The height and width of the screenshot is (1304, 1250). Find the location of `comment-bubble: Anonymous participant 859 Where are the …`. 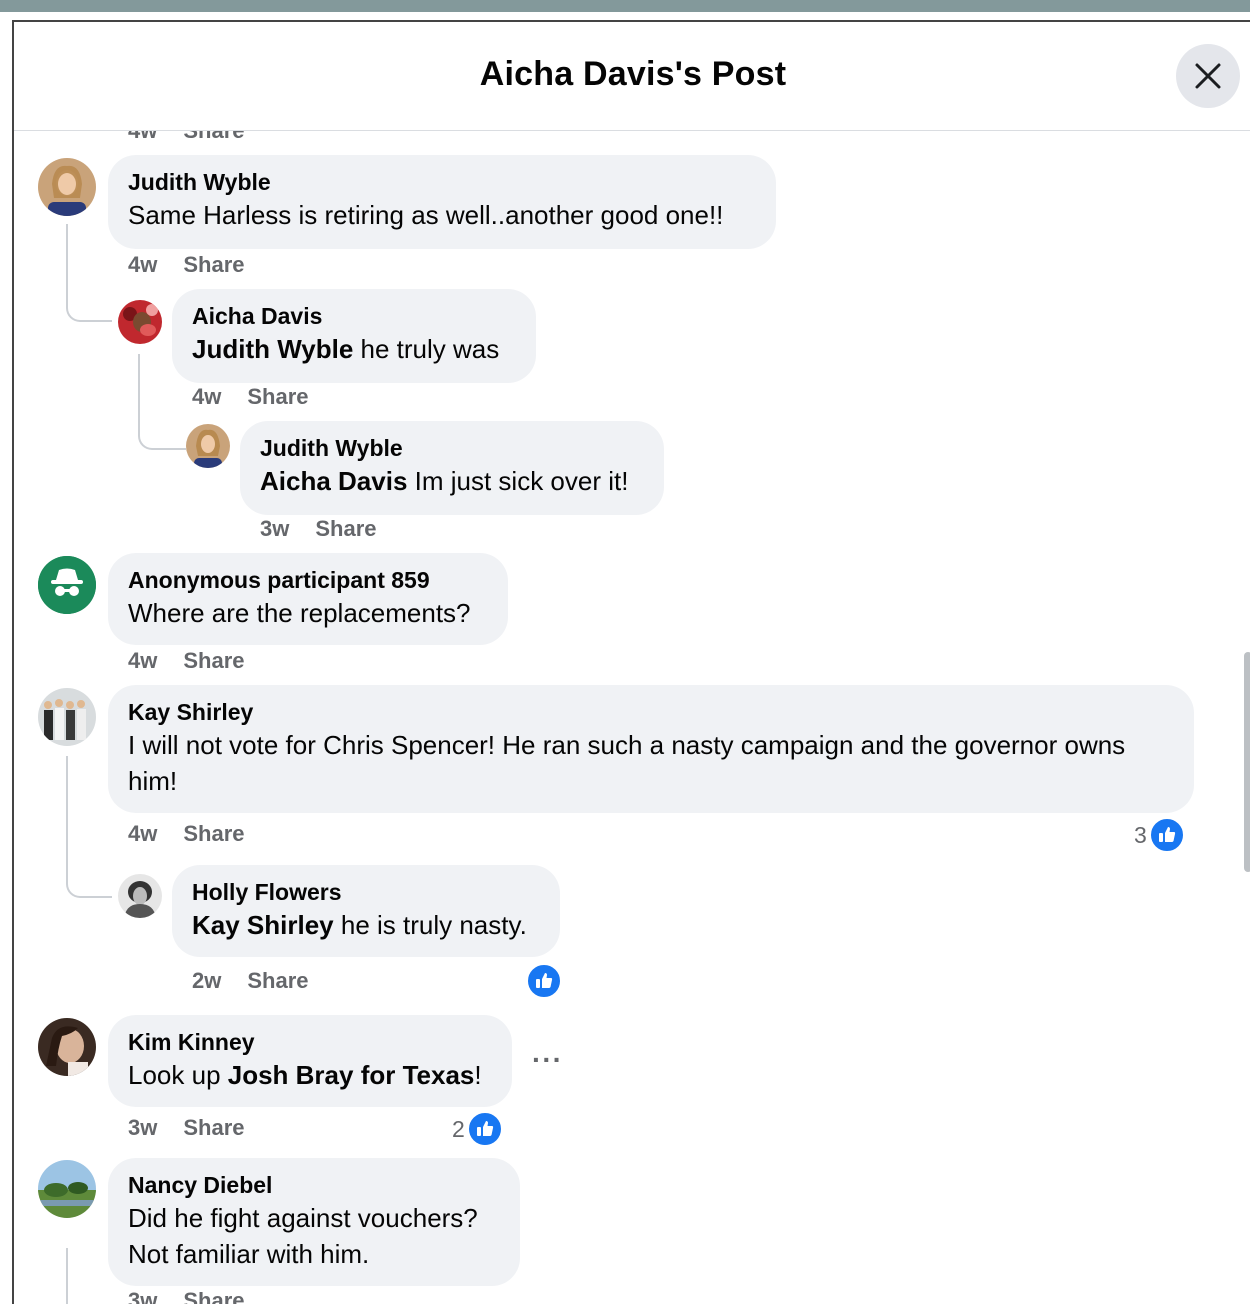

comment-bubble: Anonymous participant 859 Where are the … is located at coordinates (308, 599).